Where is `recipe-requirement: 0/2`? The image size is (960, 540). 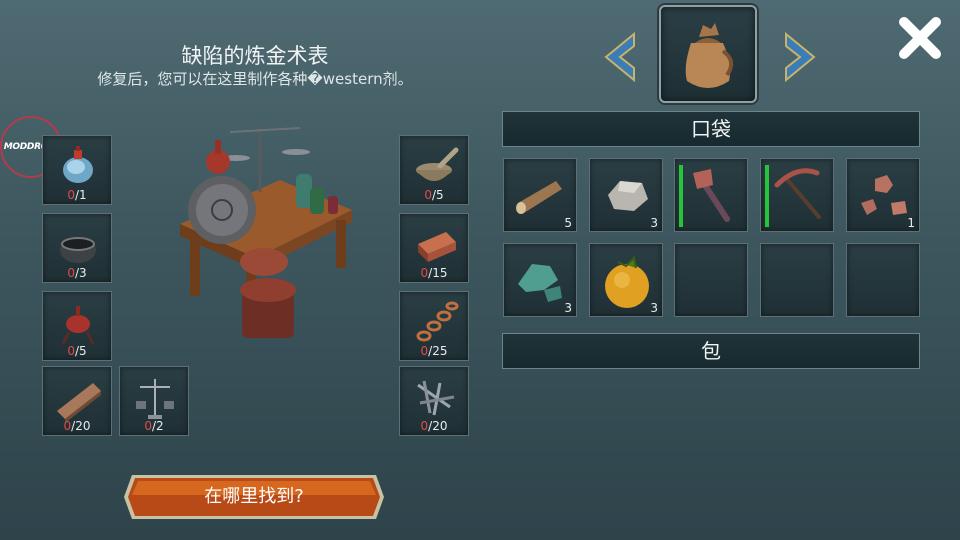
recipe-requirement: 0/2 is located at coordinates (154, 426).